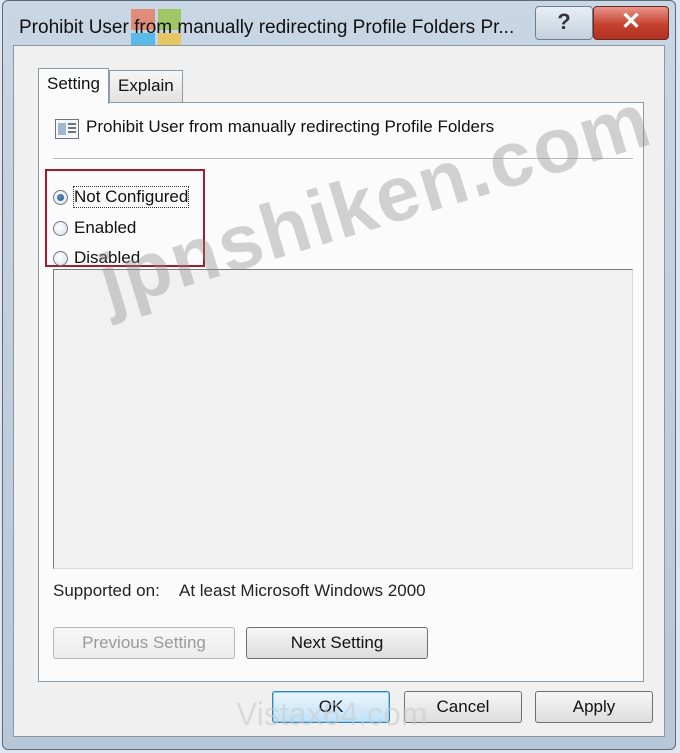  Describe the element at coordinates (331, 707) in the screenshot. I see `ok-button: OK` at that location.